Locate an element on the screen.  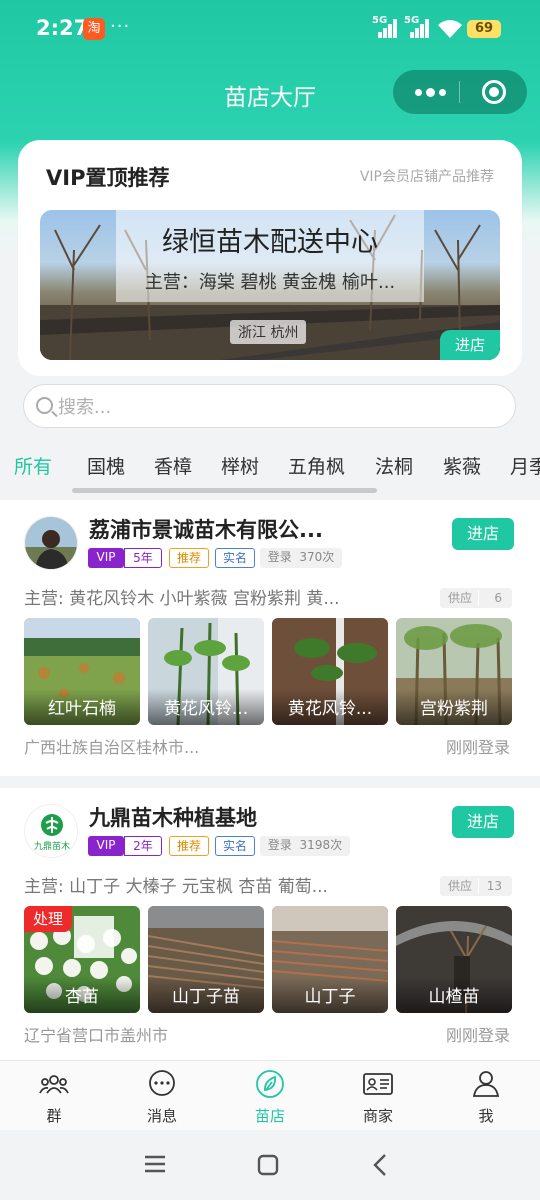
more-menu-button is located at coordinates (436, 92).